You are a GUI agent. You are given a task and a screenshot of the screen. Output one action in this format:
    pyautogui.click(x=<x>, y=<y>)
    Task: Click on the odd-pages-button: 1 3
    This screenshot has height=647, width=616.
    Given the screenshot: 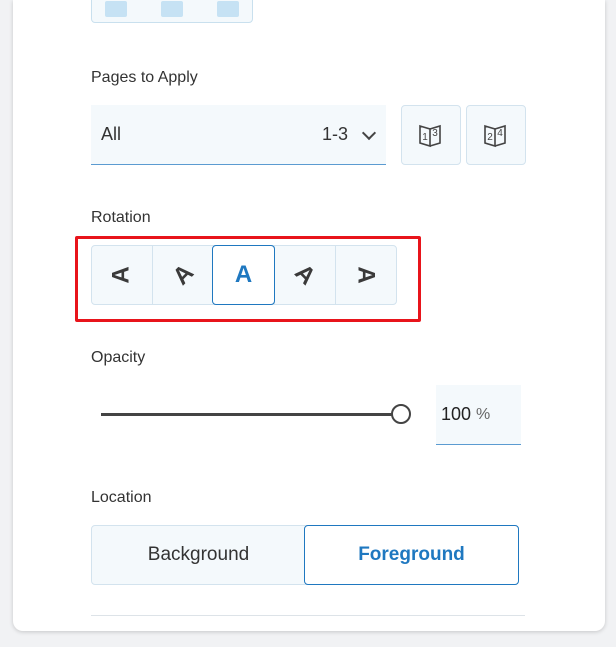 What is the action you would take?
    pyautogui.click(x=431, y=135)
    